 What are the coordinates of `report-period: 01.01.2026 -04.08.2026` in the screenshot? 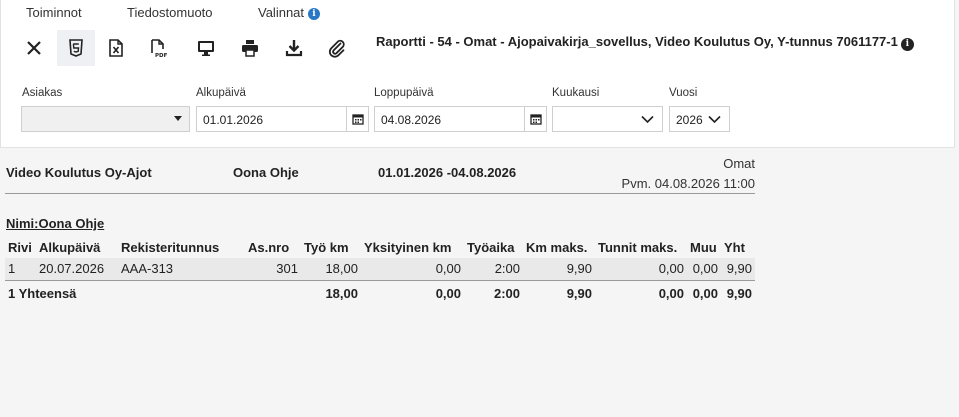 It's located at (447, 172).